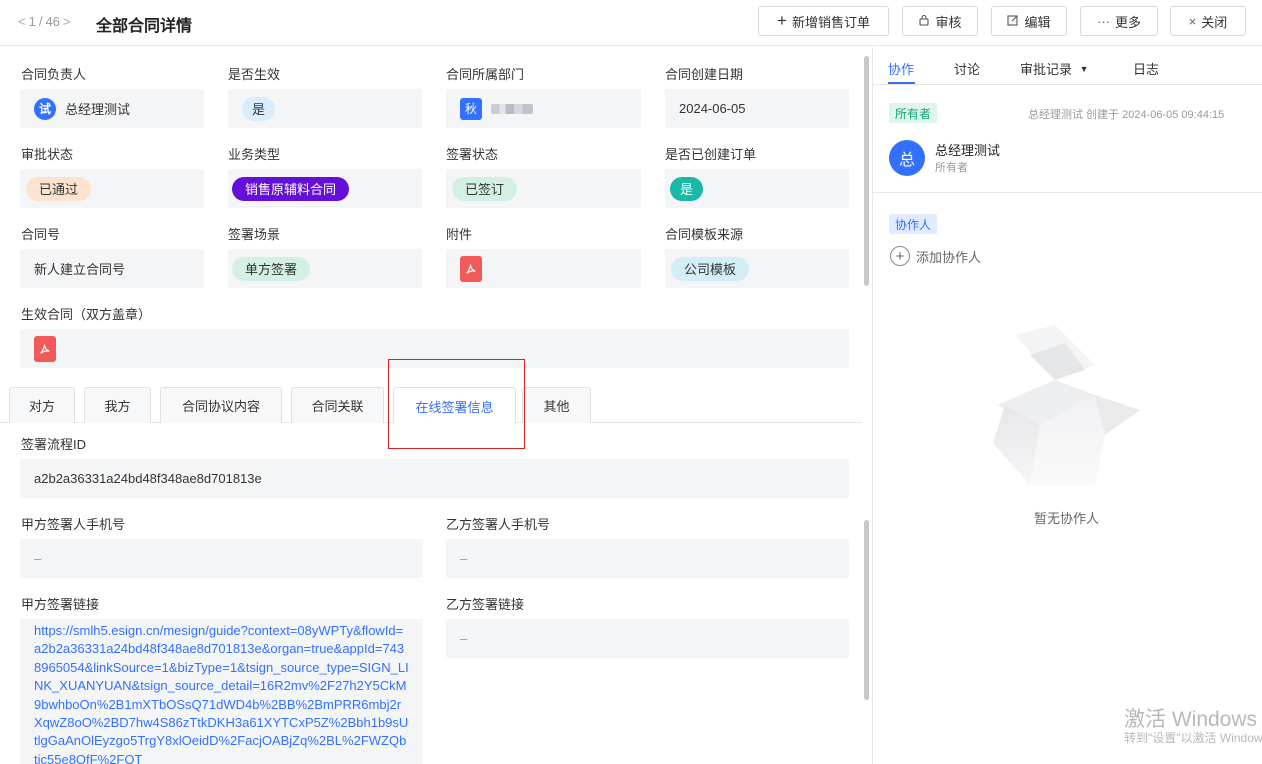  What do you see at coordinates (271, 268) in the screenshot?
I see `sign-scene-tag: 单方签署` at bounding box center [271, 268].